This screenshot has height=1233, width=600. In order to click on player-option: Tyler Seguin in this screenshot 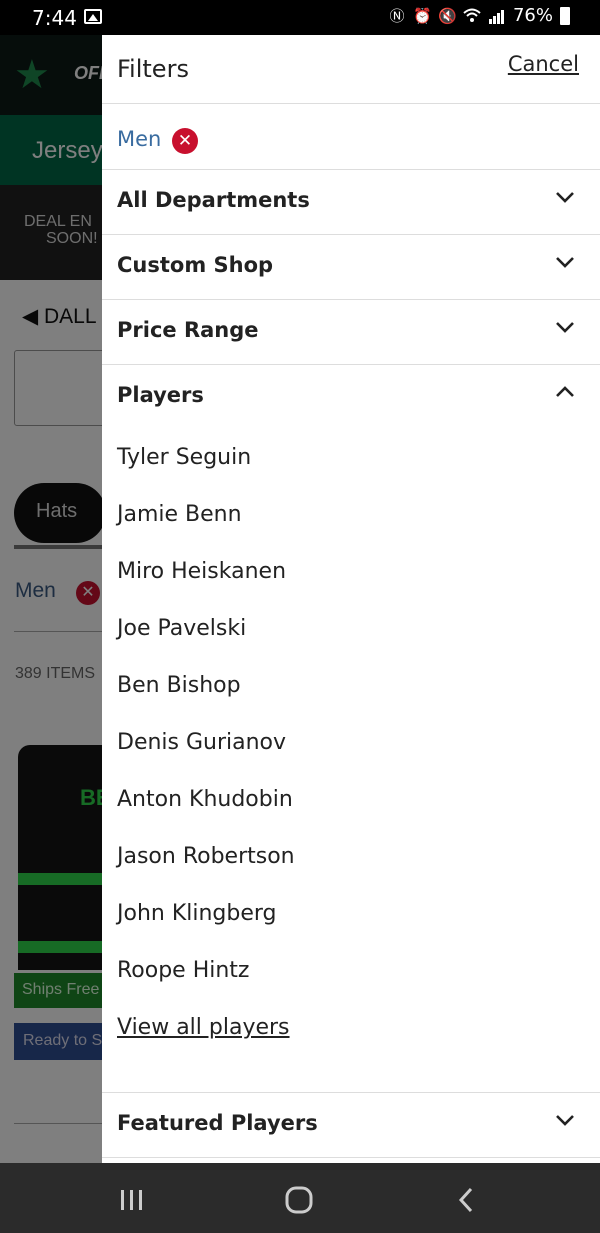, I will do `click(206, 473)`.